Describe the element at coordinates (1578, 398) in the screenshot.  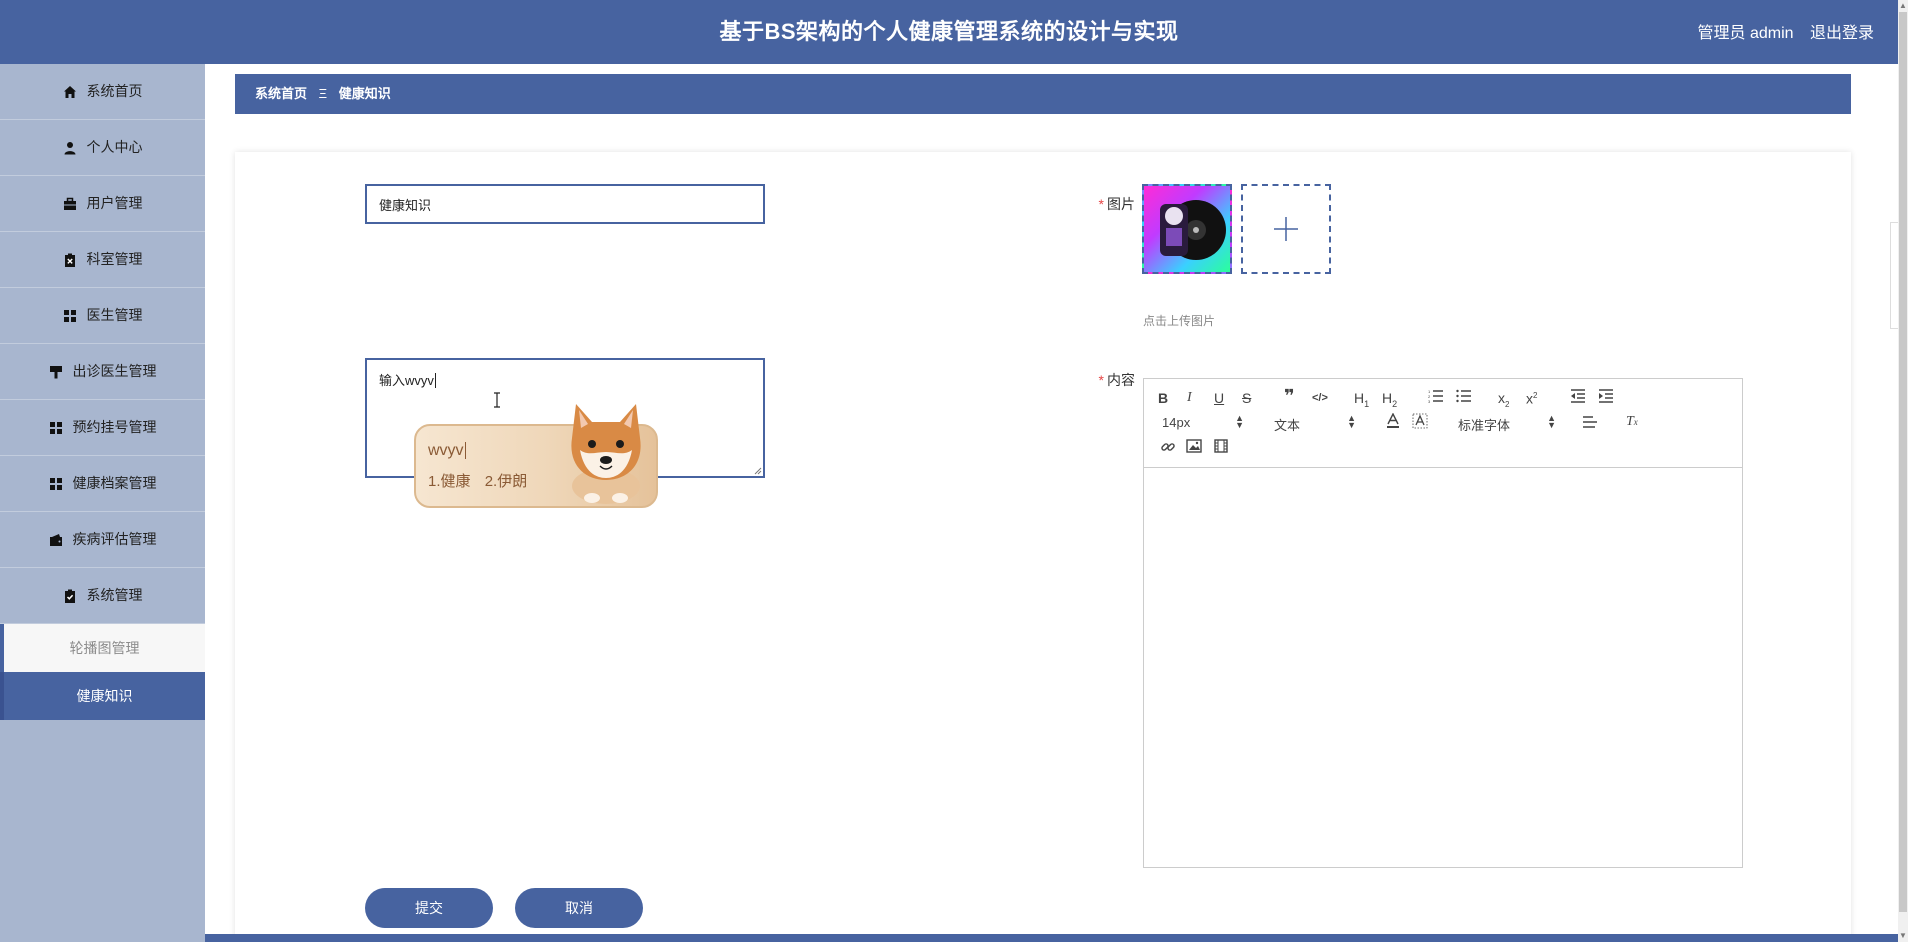
I see `outdent-icon` at that location.